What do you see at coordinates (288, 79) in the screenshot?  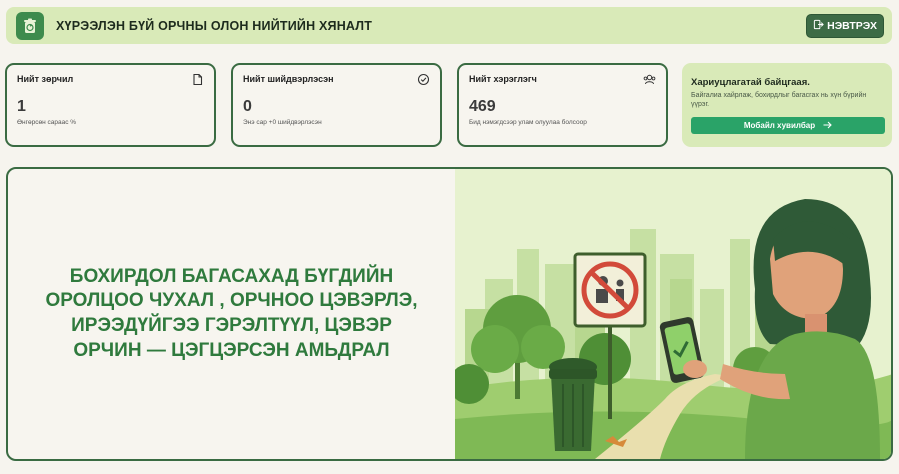 I see `stat-label: Нийт шийдвэрлэсэн` at bounding box center [288, 79].